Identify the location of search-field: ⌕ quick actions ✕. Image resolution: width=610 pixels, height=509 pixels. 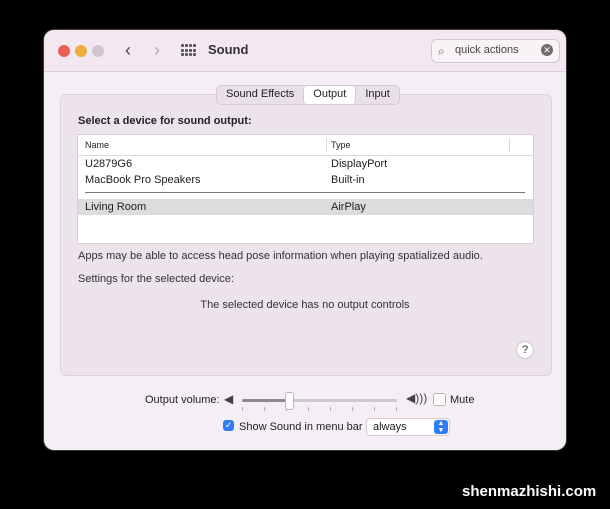
(495, 51).